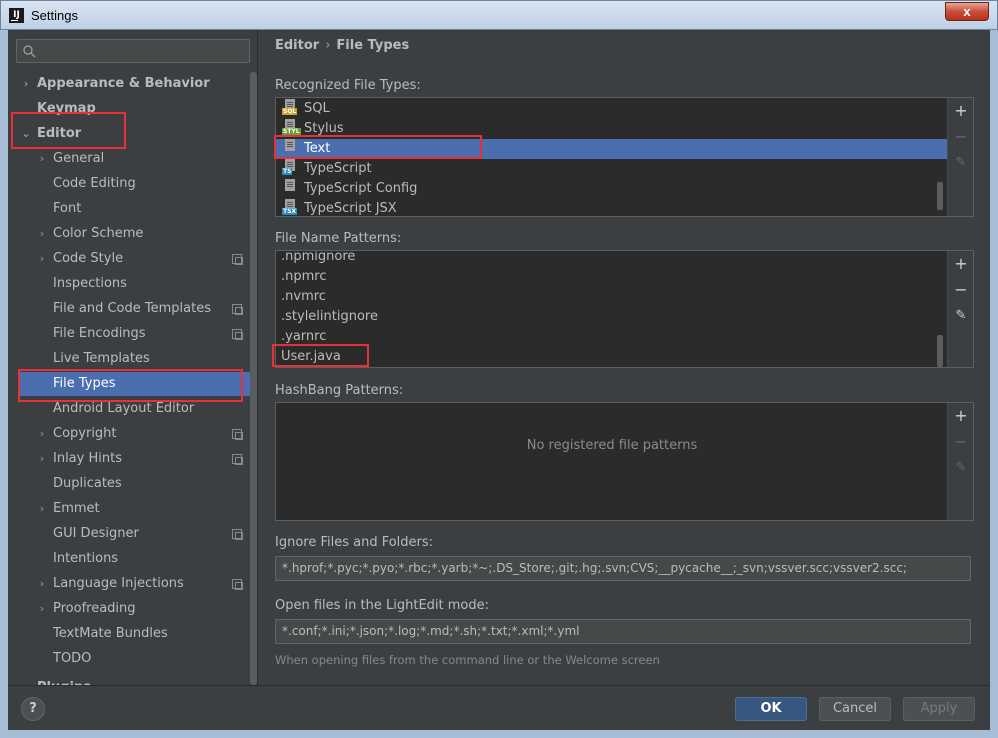  What do you see at coordinates (612, 149) in the screenshot?
I see `file-type-row: Text` at bounding box center [612, 149].